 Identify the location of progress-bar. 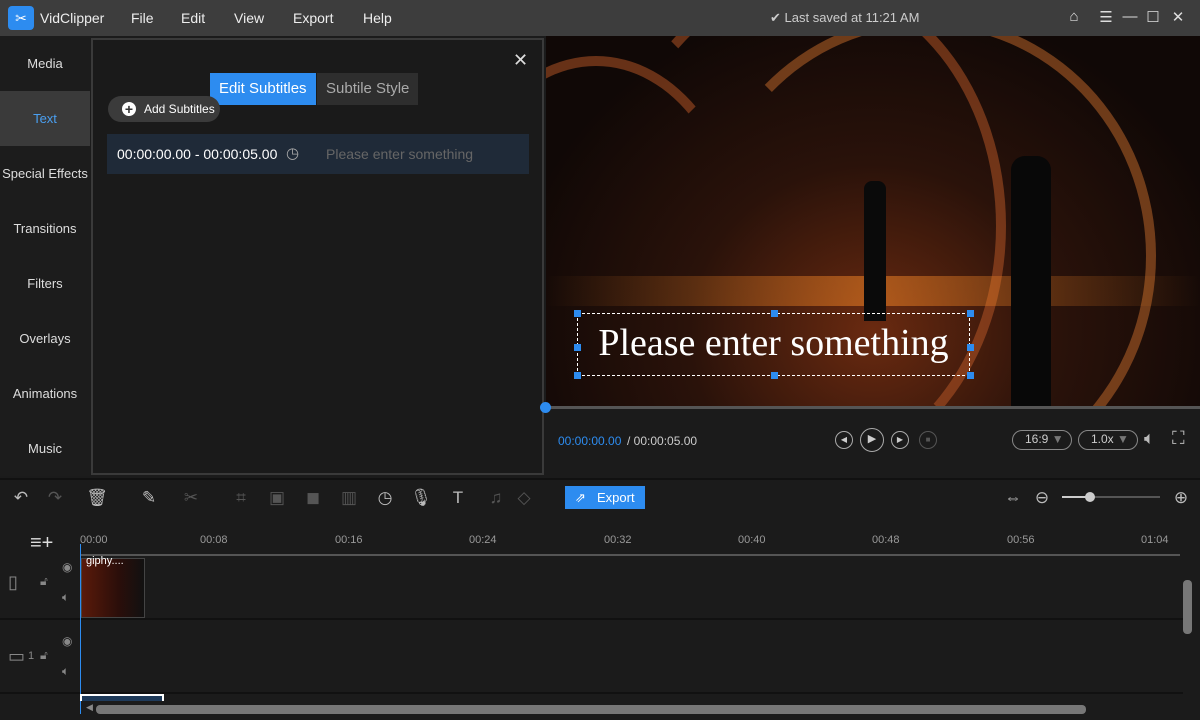
(870, 407).